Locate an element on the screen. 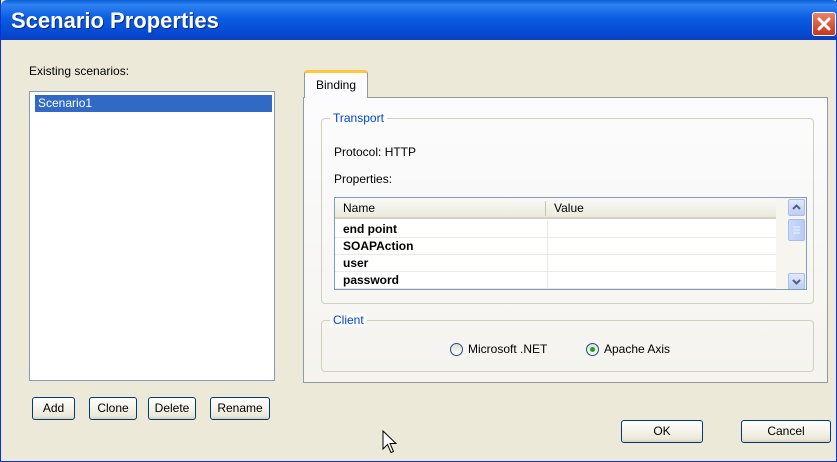  scroll-down-button is located at coordinates (796, 281).